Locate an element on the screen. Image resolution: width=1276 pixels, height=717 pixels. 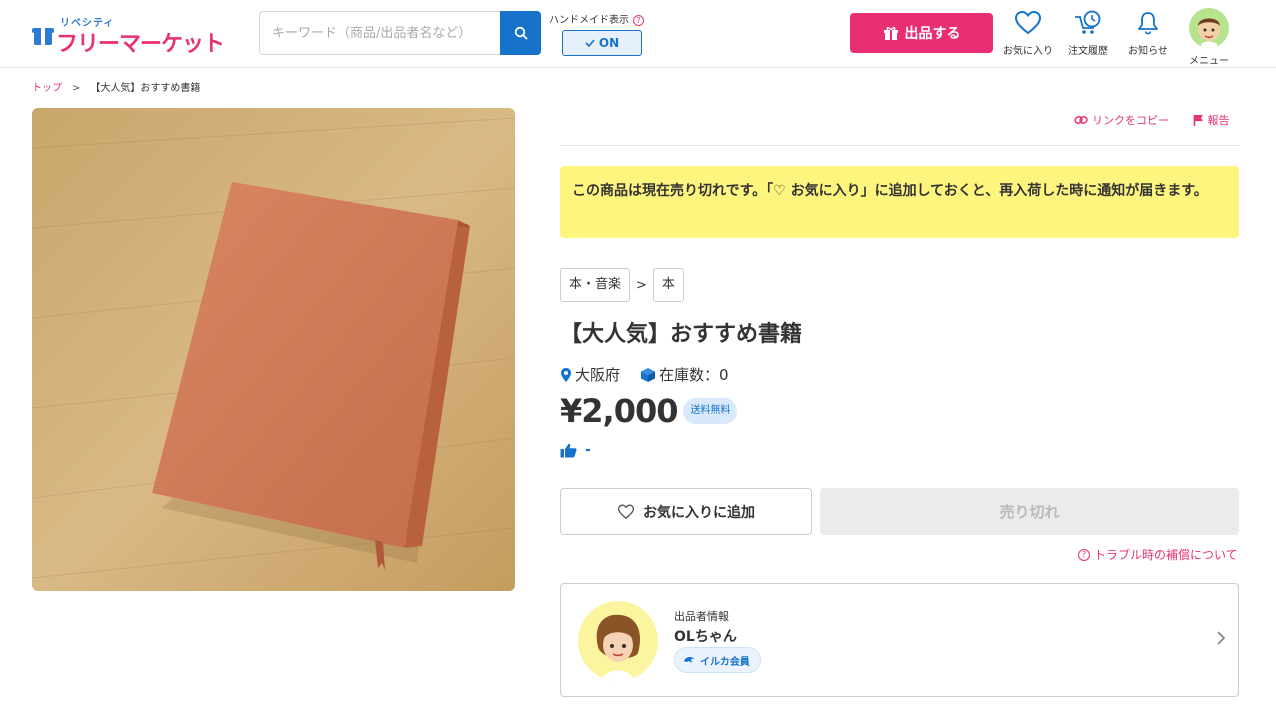
report-button: 報告 is located at coordinates (1211, 120).